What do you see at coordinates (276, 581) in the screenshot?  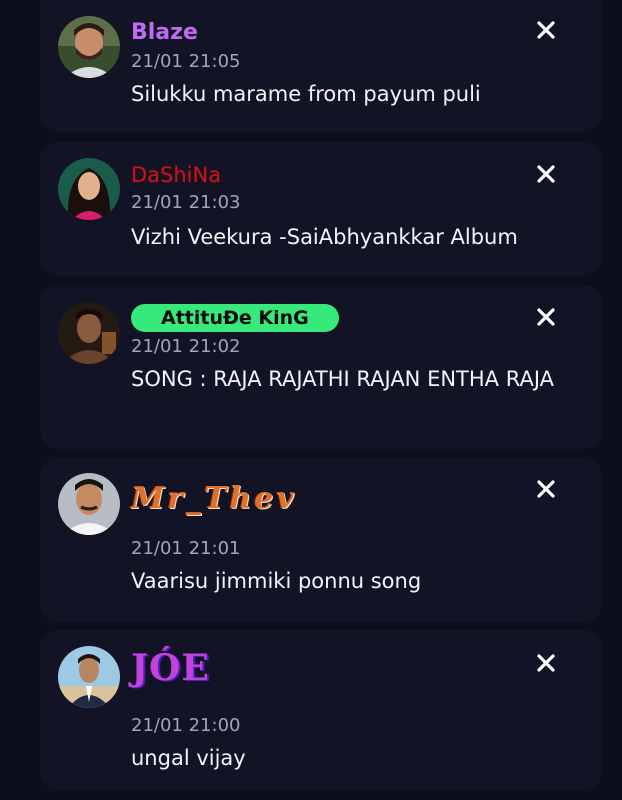 I see `request-message: Vaarisu jimmiki ponnu song` at bounding box center [276, 581].